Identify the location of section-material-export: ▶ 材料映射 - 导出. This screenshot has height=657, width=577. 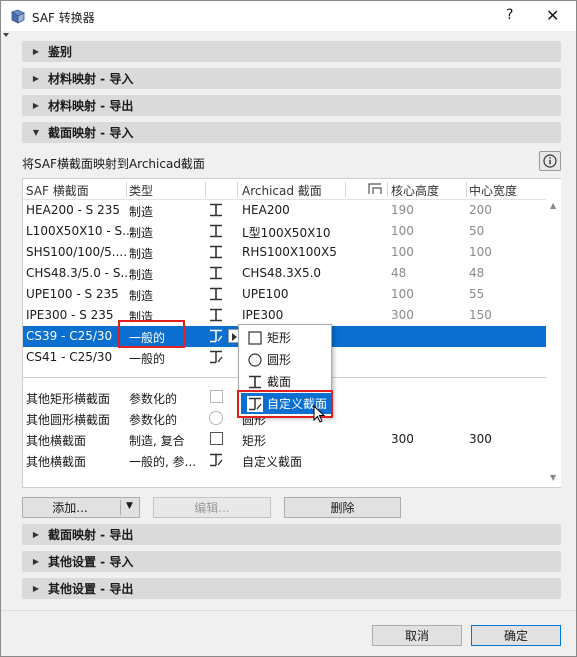
(291, 105).